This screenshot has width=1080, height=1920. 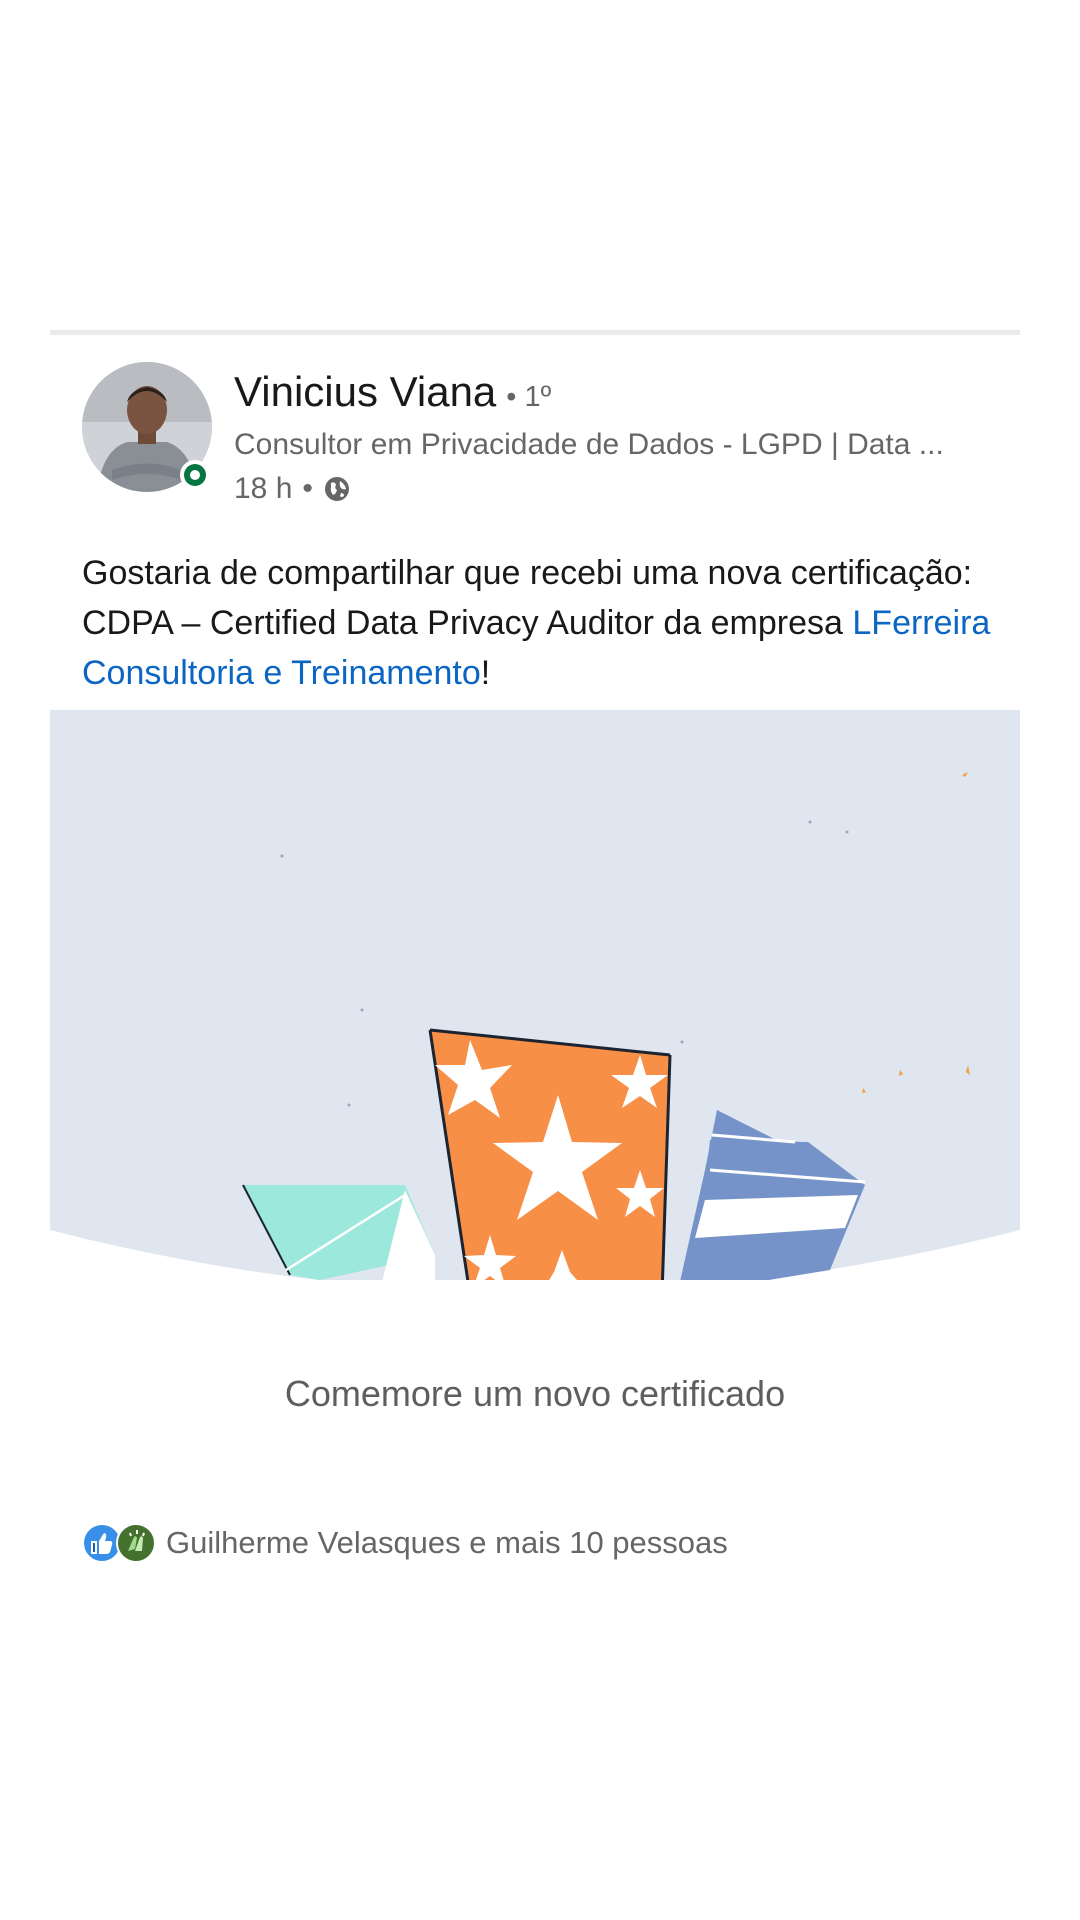 What do you see at coordinates (535, 1393) in the screenshot?
I see `celebration-caption: Comemore um novo certificado` at bounding box center [535, 1393].